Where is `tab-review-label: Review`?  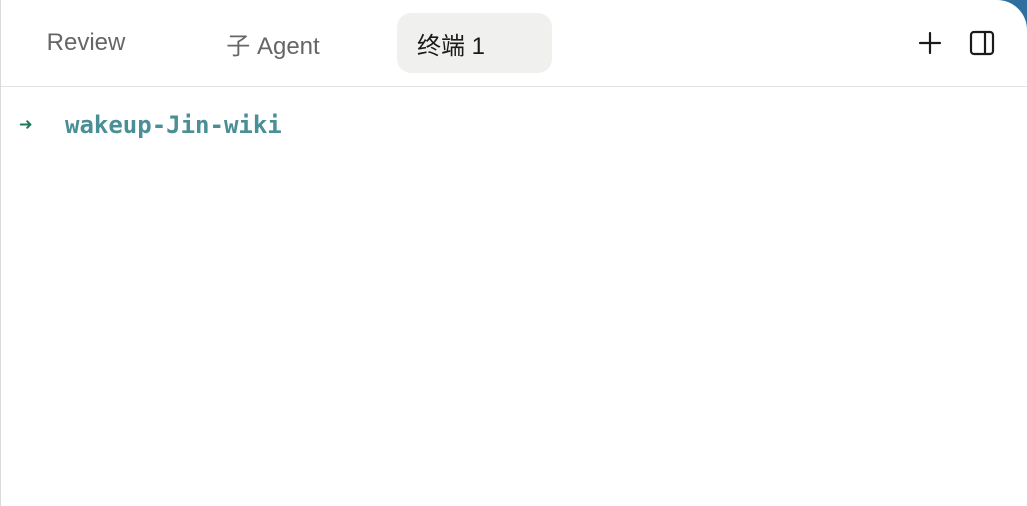
tab-review-label: Review is located at coordinates (86, 42).